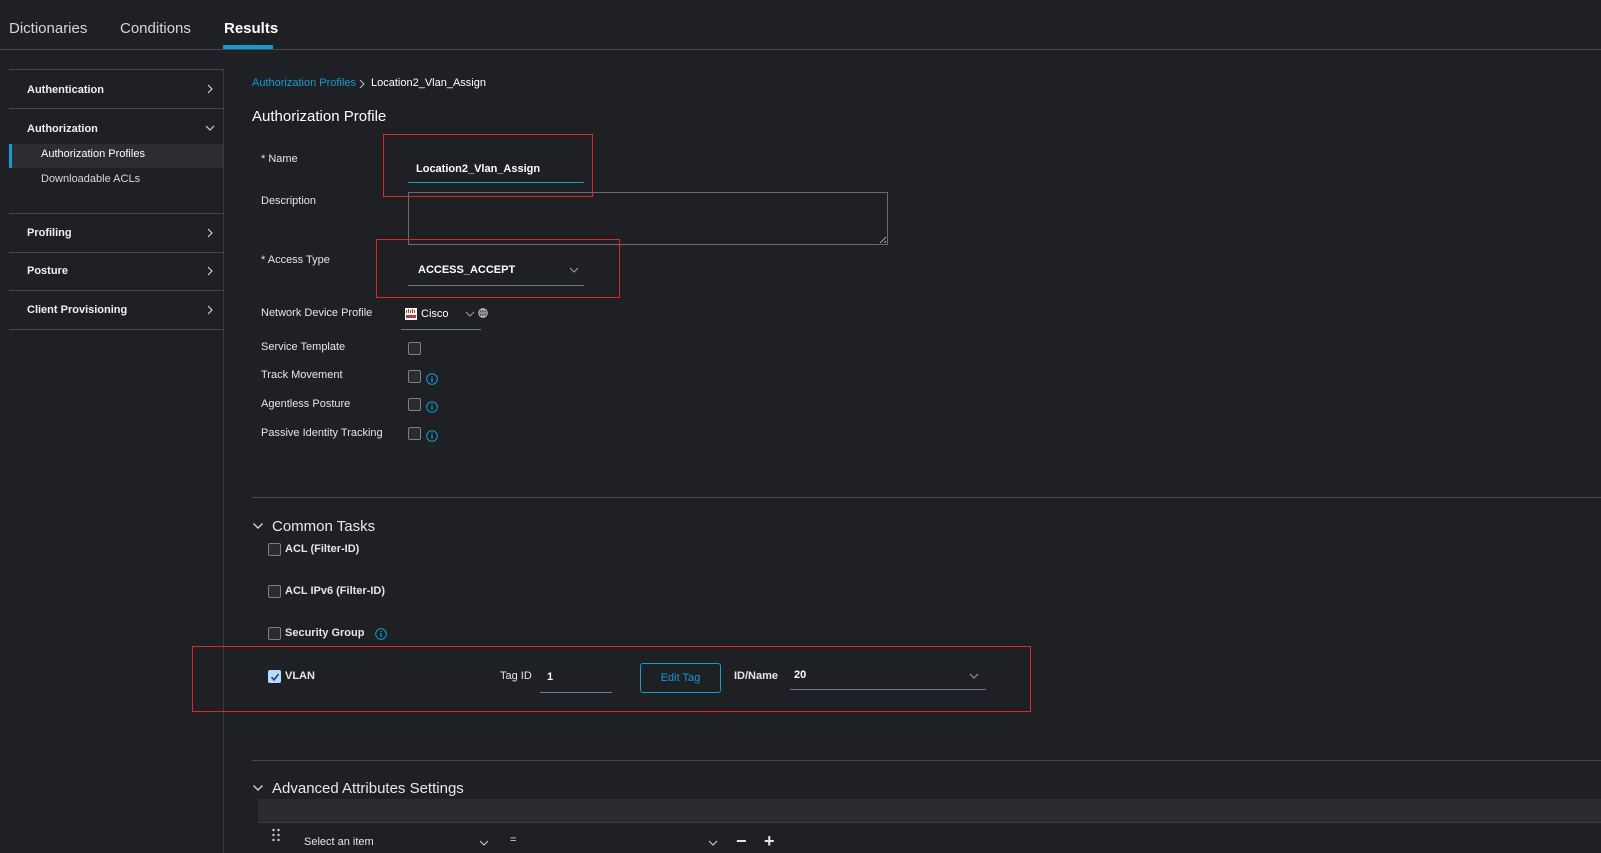  I want to click on advanced-attributes-header, so click(929, 811).